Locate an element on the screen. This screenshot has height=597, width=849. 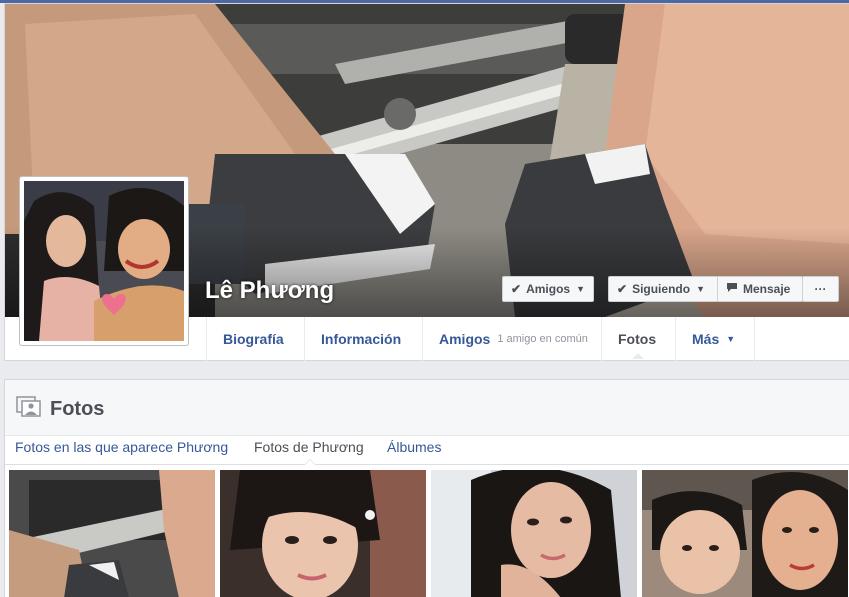
friends-button: ✔ Amigos ▼ is located at coordinates (548, 289).